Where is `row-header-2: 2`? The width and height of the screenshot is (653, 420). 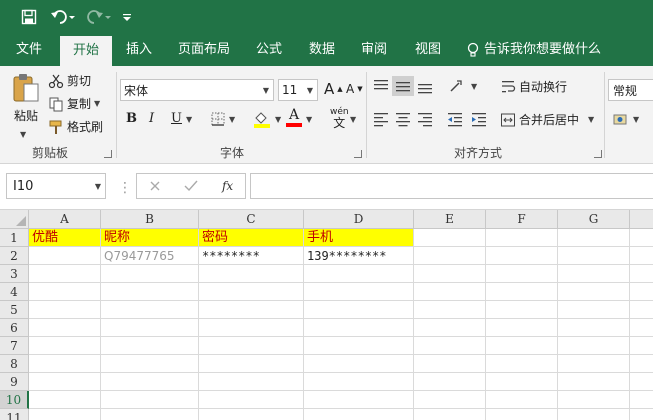
row-header-2: 2 is located at coordinates (14, 256).